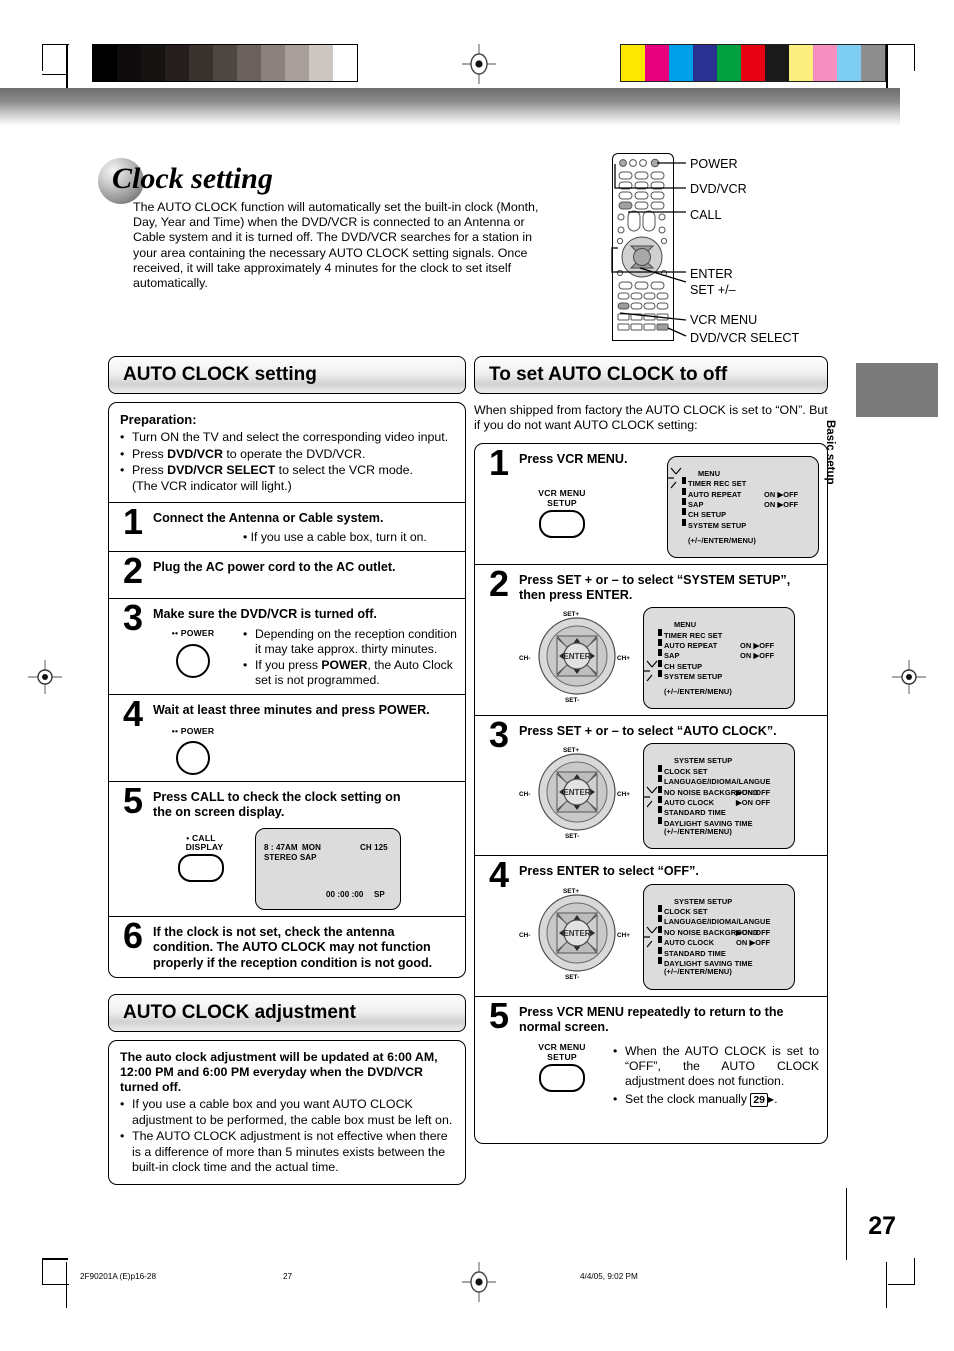  Describe the element at coordinates (158, 419) in the screenshot. I see `preparation-heading: Preparation:` at that location.